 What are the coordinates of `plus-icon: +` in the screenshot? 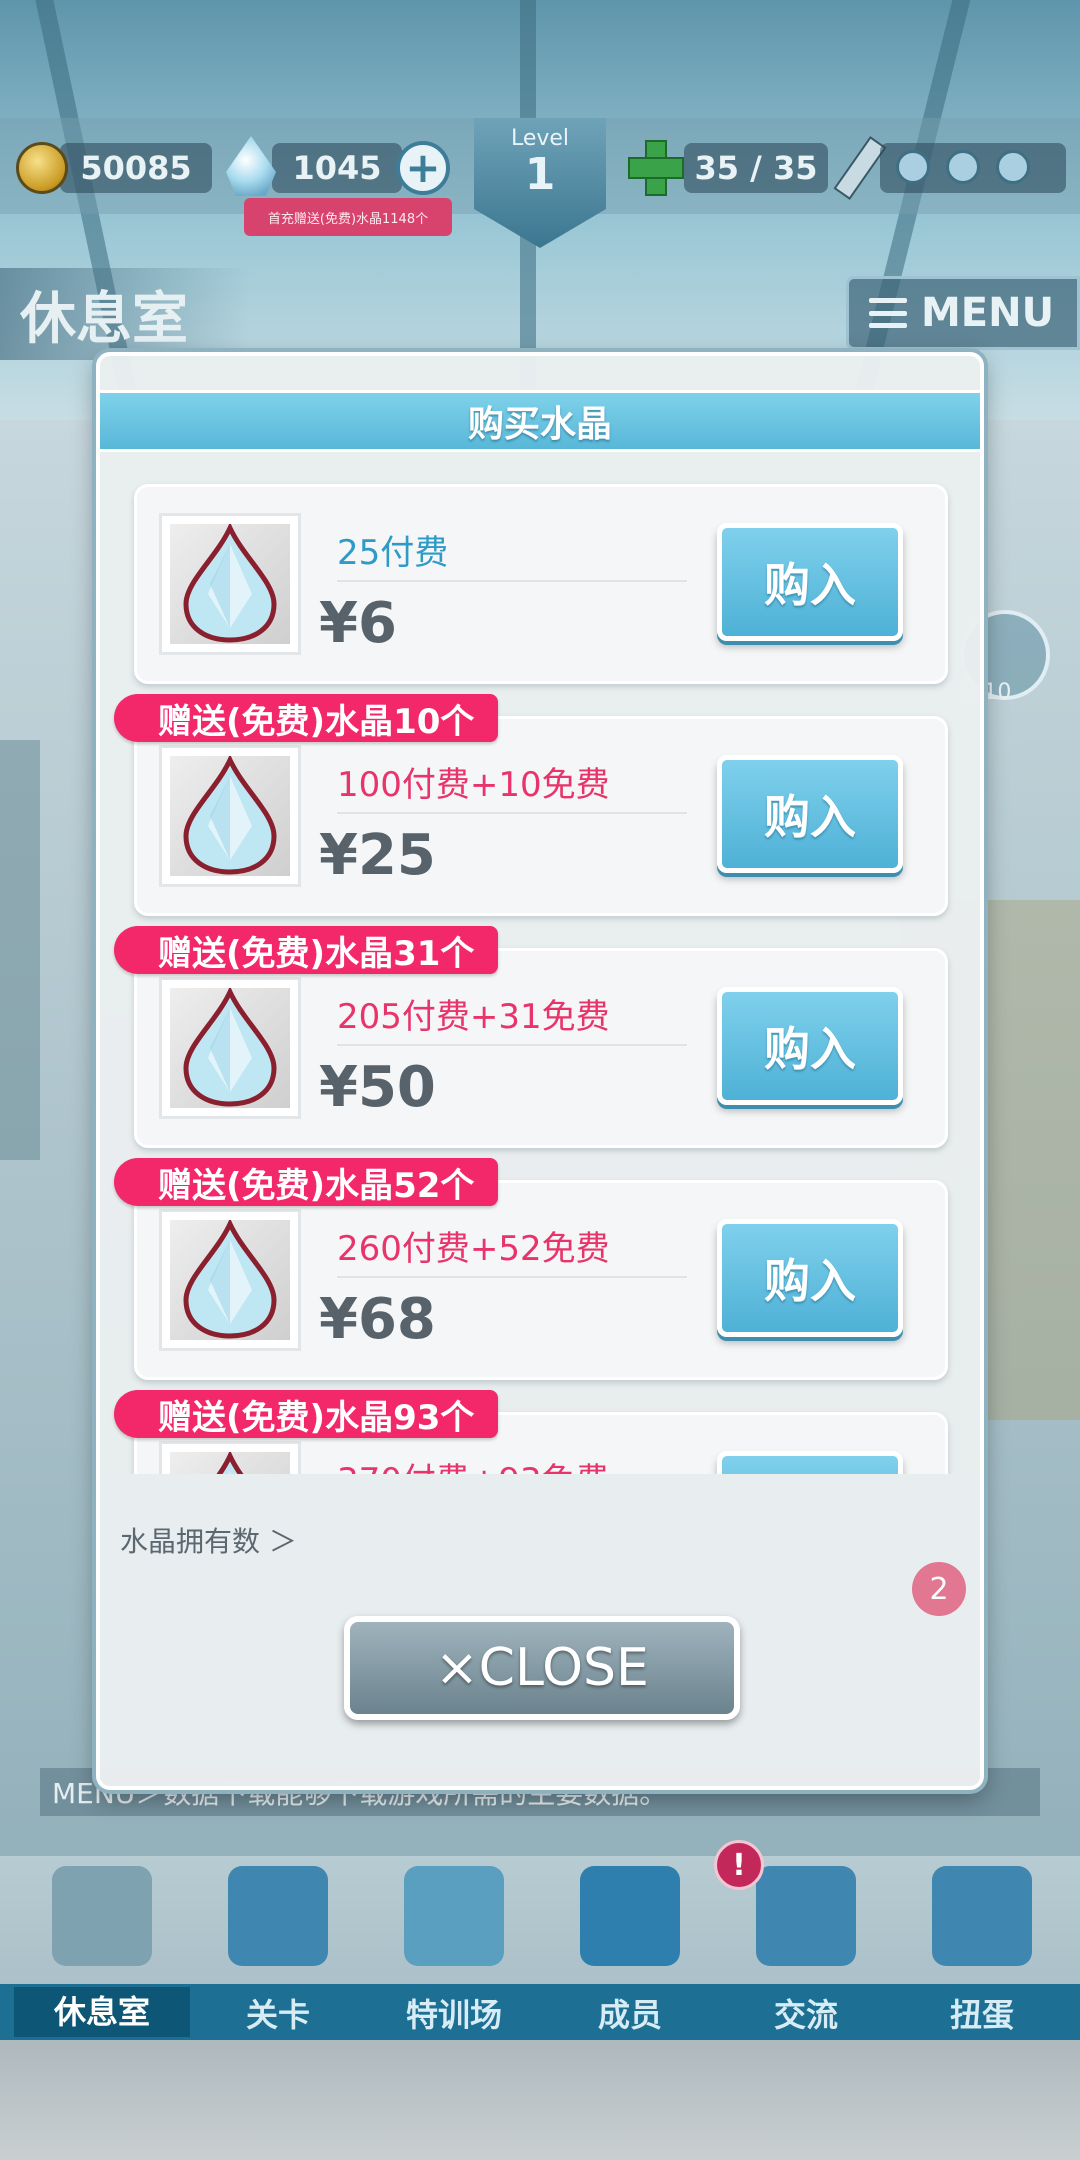 It's located at (423, 167).